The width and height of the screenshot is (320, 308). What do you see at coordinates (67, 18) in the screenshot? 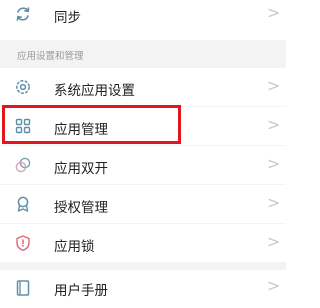
I see `sync-label: 同步` at bounding box center [67, 18].